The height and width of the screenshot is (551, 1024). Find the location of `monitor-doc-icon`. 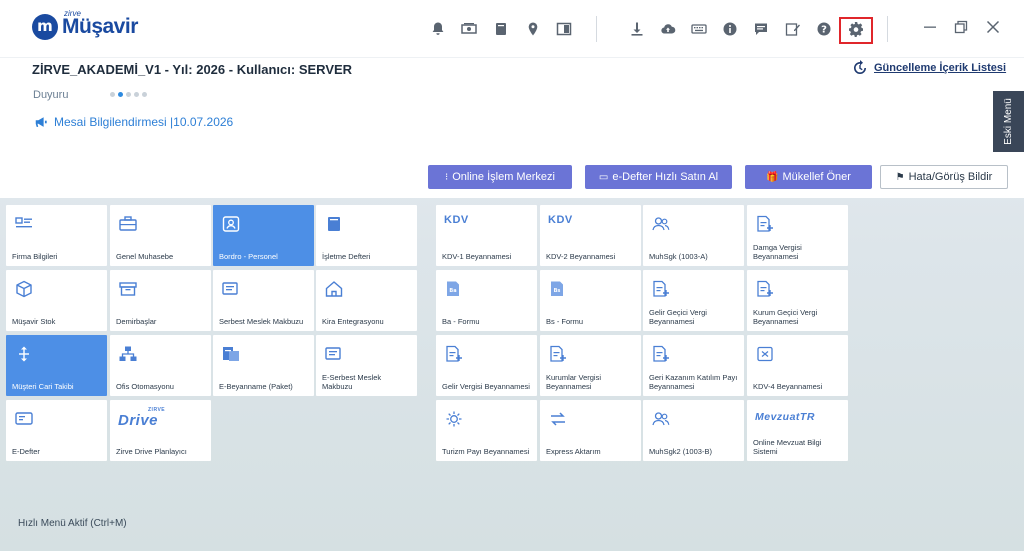

monitor-doc-icon is located at coordinates (24, 419).